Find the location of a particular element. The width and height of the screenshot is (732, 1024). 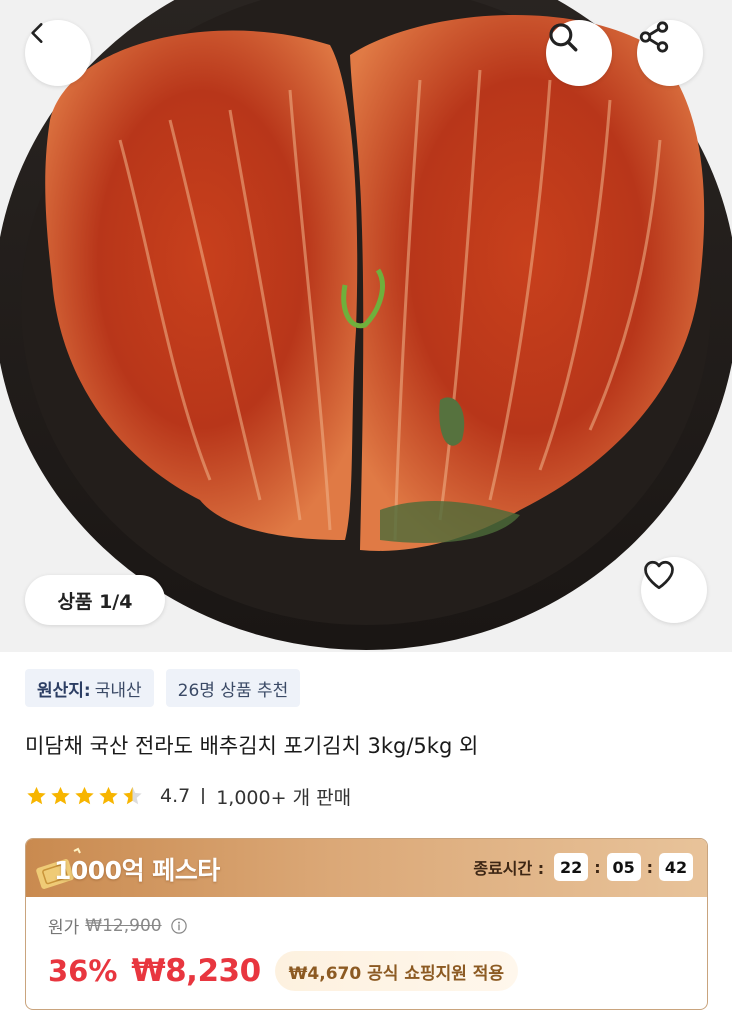

original-price-row: 원가 ₩12,900 is located at coordinates (118, 925).